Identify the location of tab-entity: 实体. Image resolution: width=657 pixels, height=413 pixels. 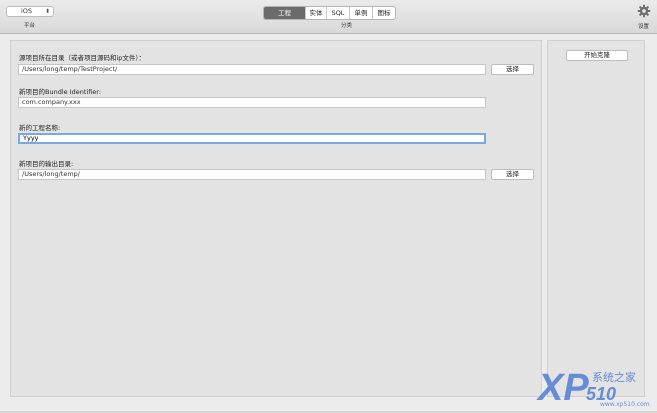
(316, 13).